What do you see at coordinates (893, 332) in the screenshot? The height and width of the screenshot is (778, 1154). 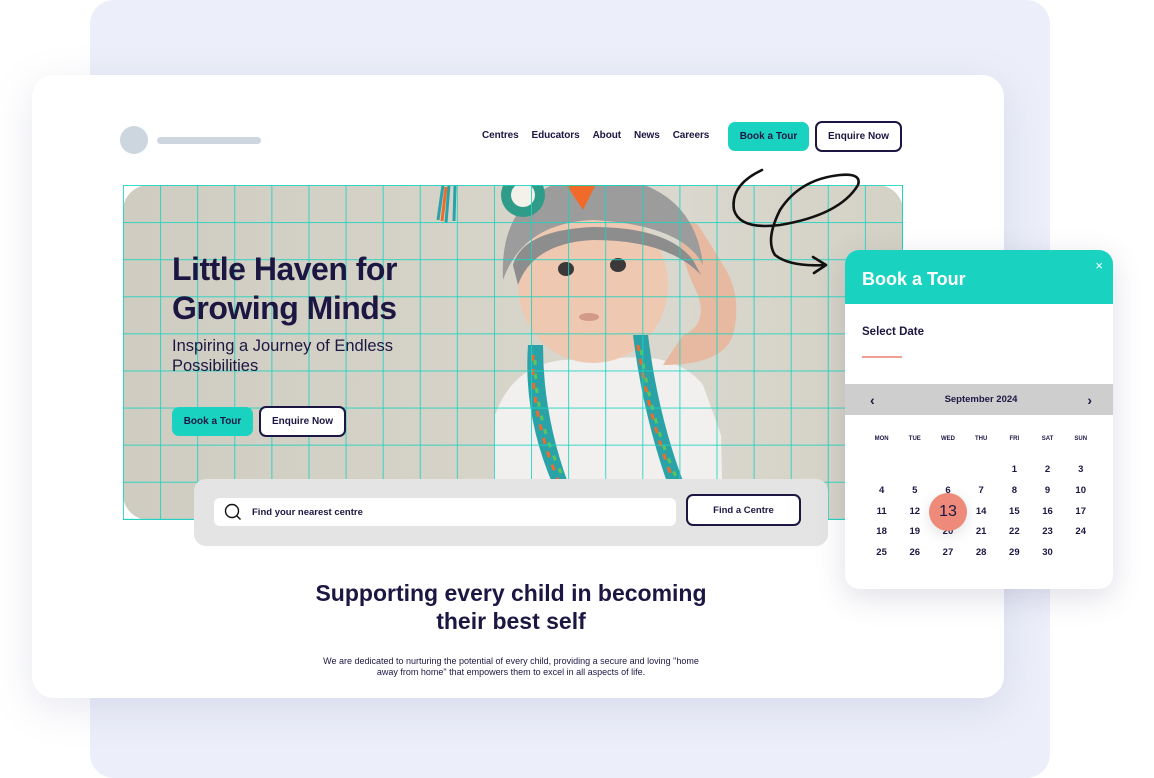 I see `select-date-label: Select Date` at bounding box center [893, 332].